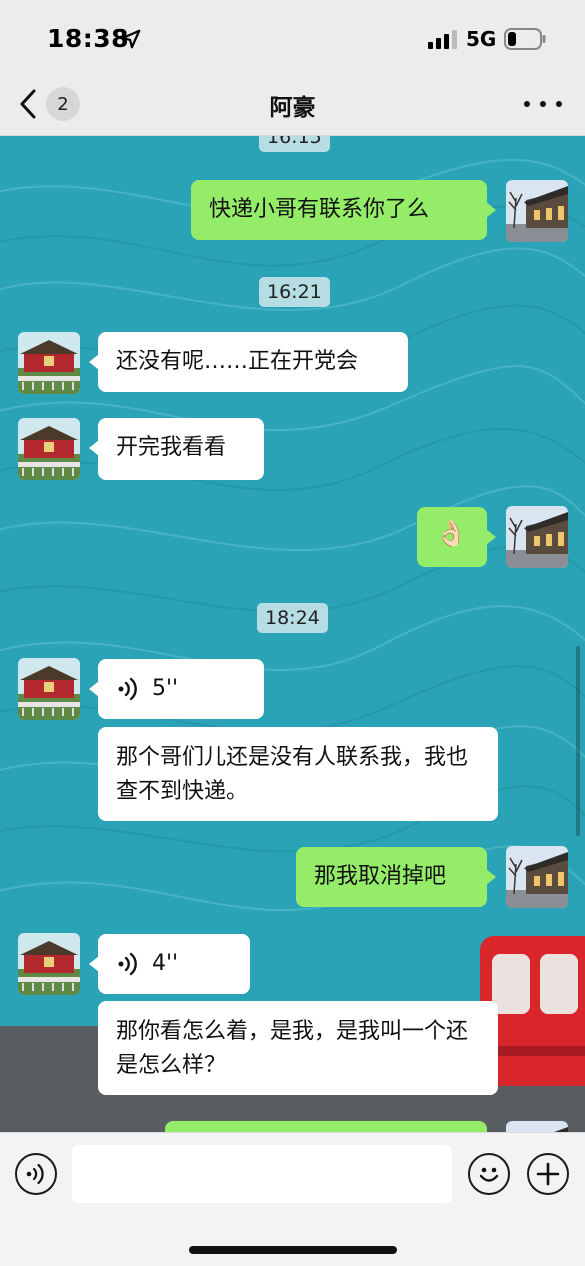 The image size is (585, 1266). I want to click on add-button, so click(548, 1174).